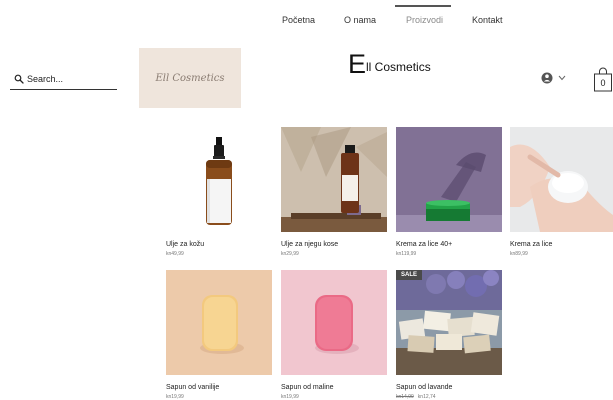 The image size is (613, 400). I want to click on logo: Ell Cosmetics, so click(190, 78).